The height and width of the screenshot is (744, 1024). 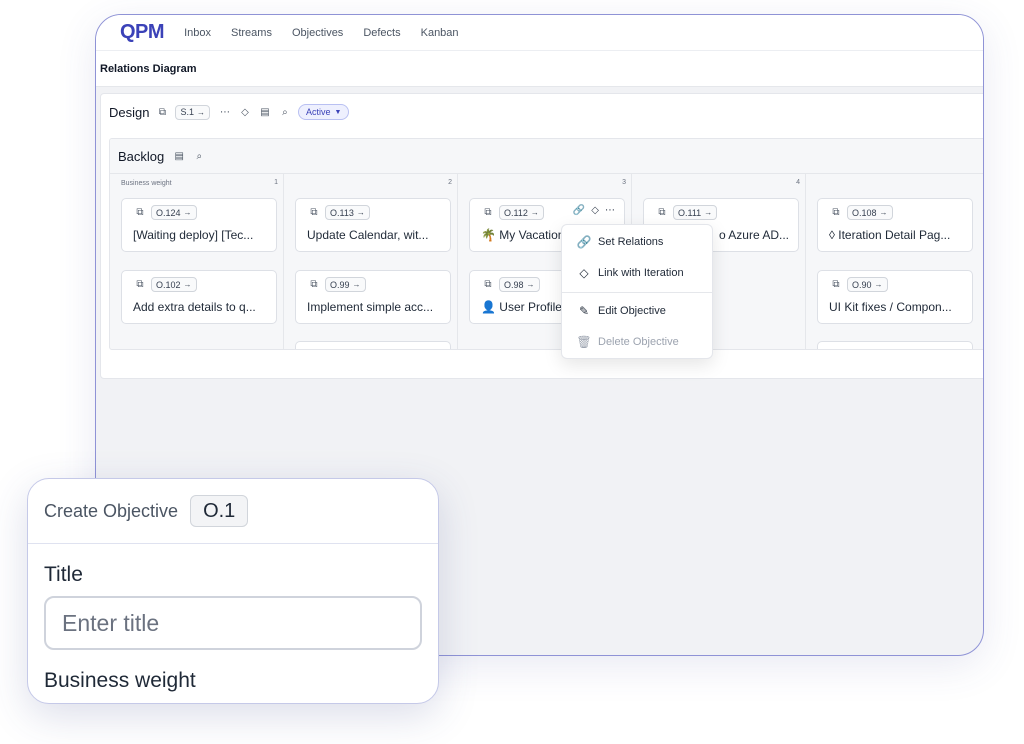 I want to click on nav-kanban: Kanban, so click(x=440, y=33).